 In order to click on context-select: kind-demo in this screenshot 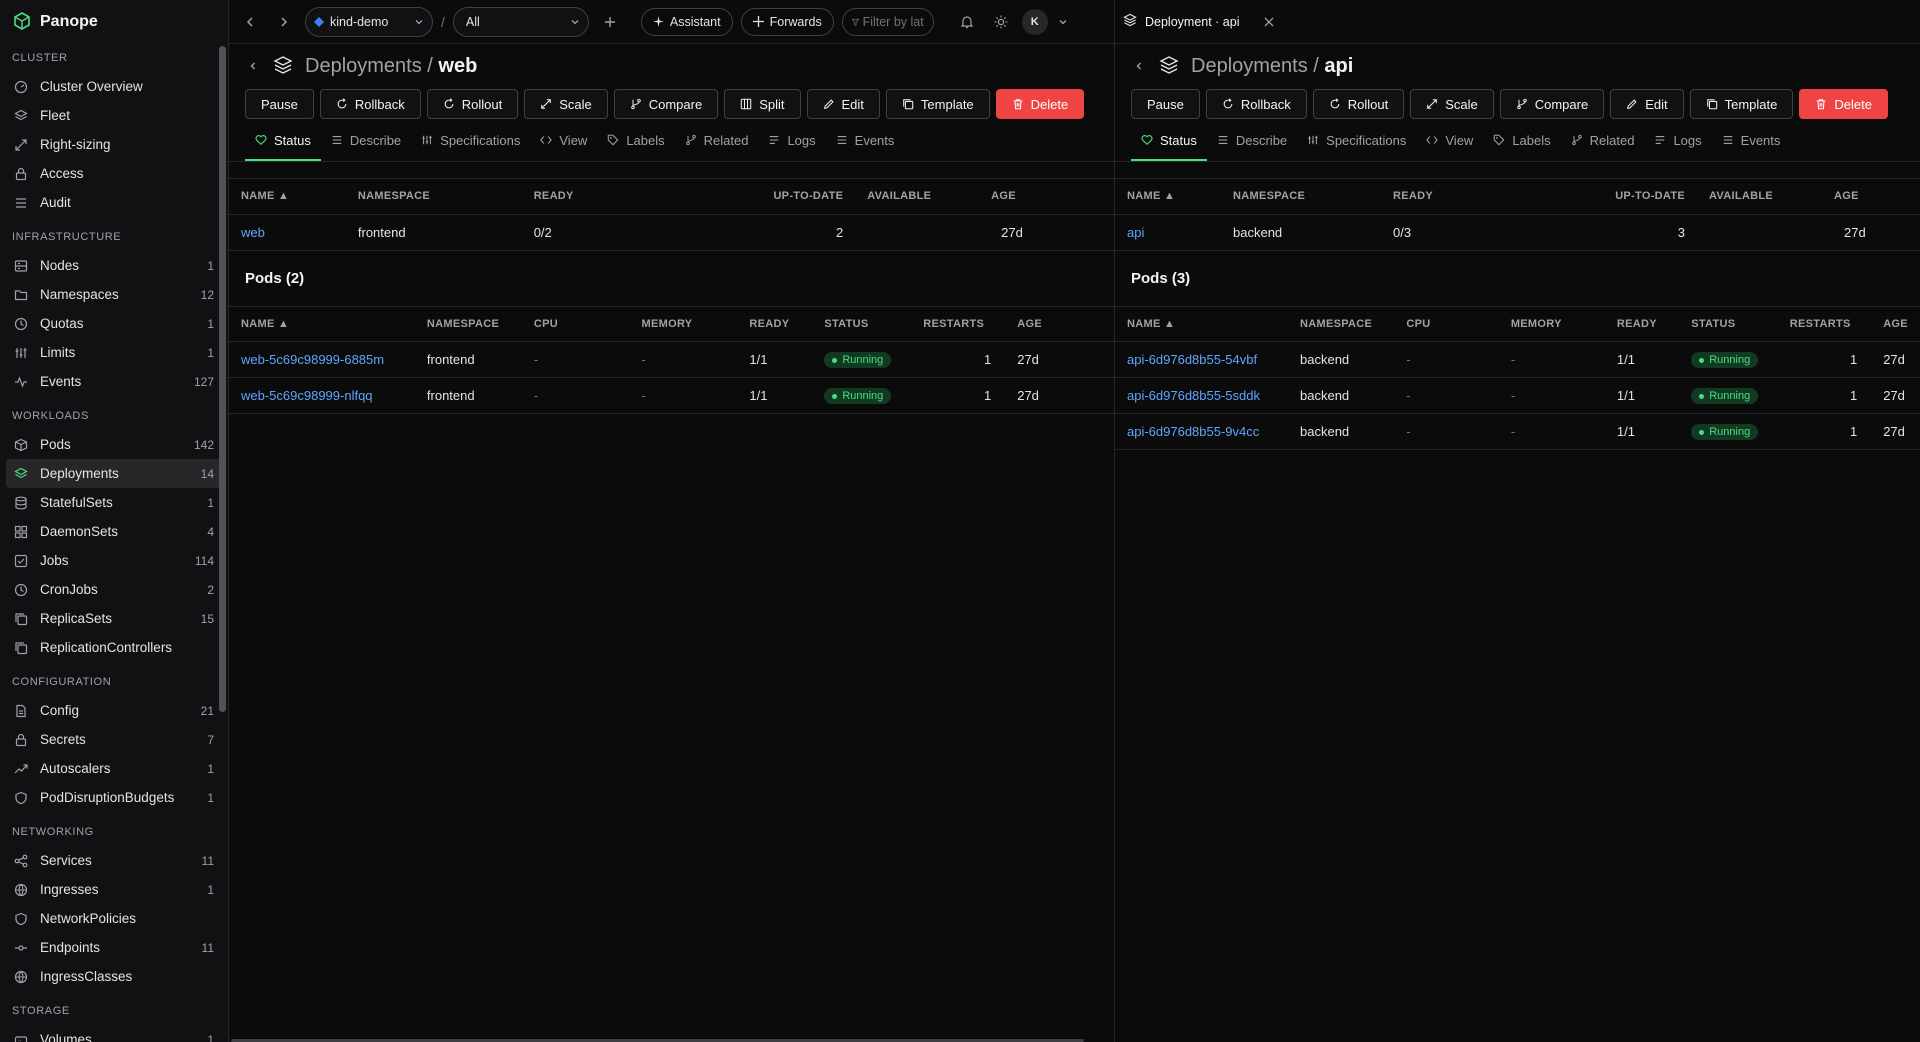, I will do `click(369, 21)`.